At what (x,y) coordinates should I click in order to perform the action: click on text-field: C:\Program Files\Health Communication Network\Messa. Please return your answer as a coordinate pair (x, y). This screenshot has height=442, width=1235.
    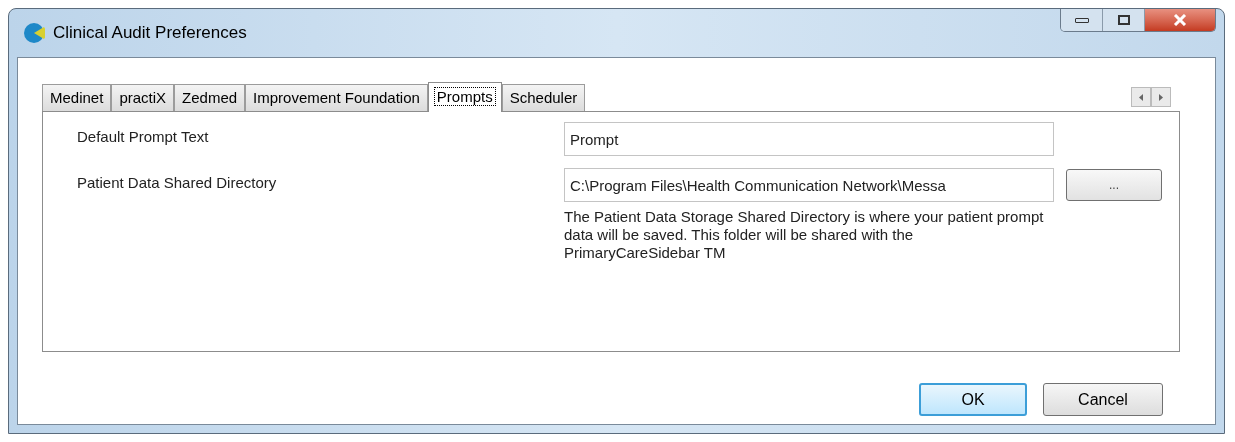
    Looking at the image, I should click on (809, 185).